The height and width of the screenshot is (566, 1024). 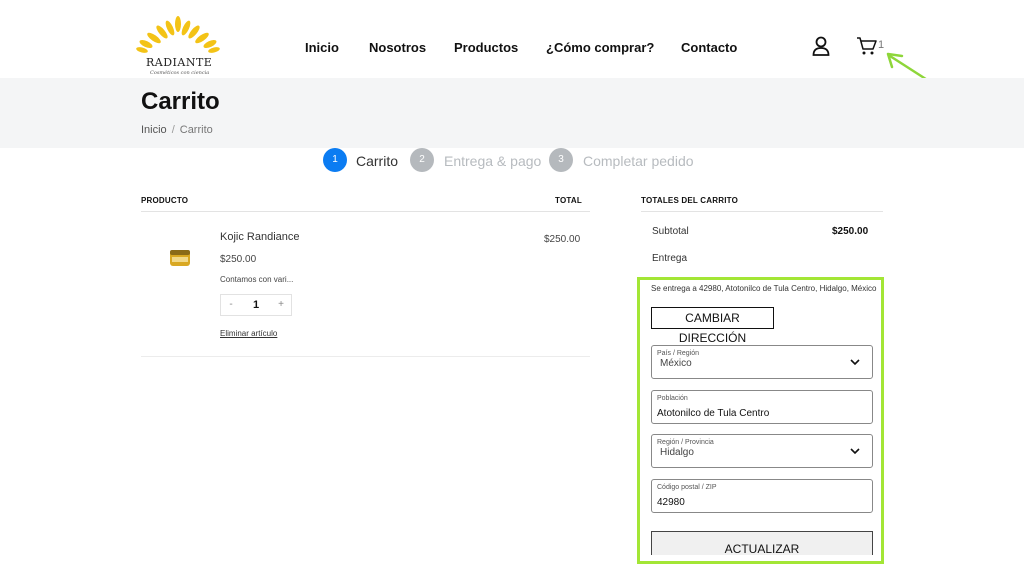 I want to click on region-select: Región / Provincia Hidalgo, so click(x=762, y=451).